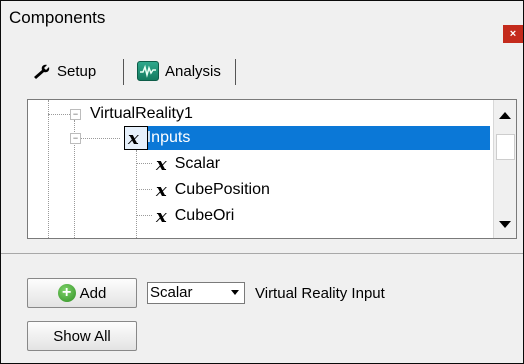  Describe the element at coordinates (77, 71) in the screenshot. I see `tab-setup-label: Setup` at that location.